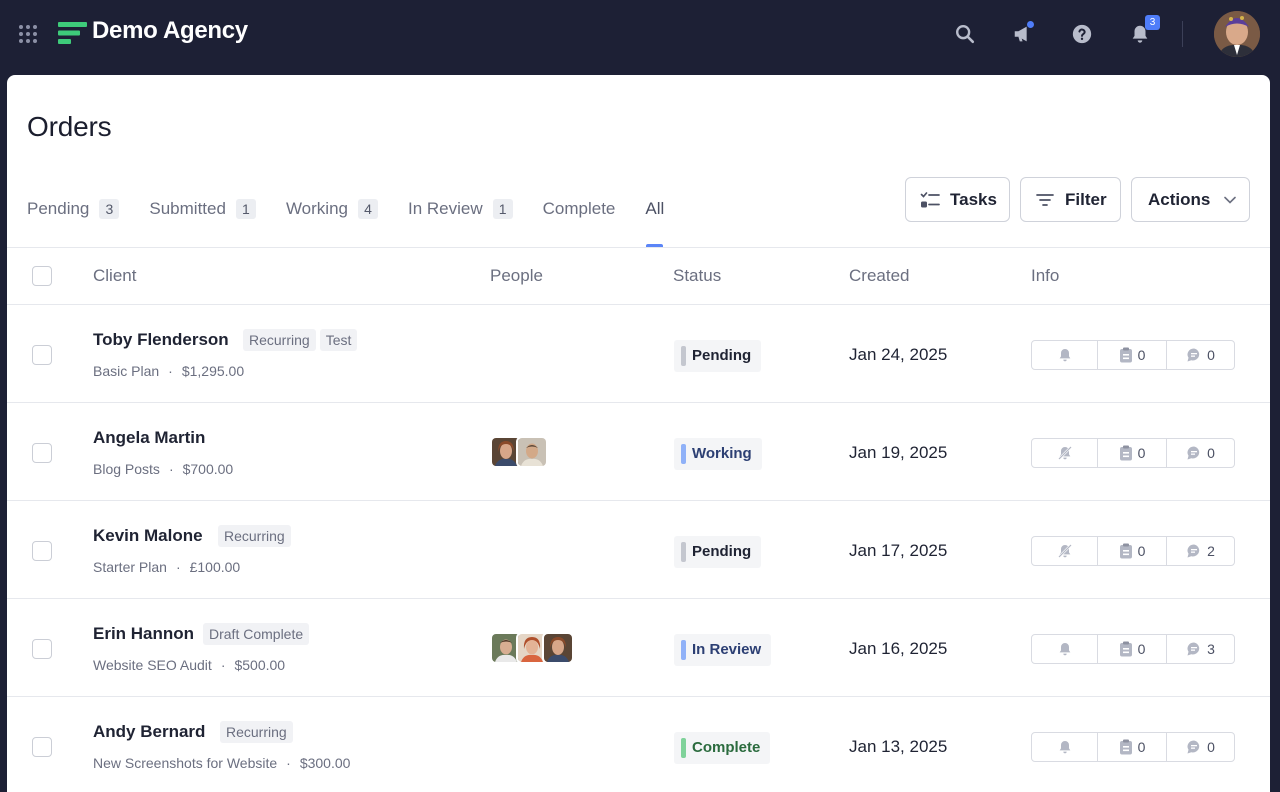  What do you see at coordinates (42, 276) in the screenshot?
I see `select-all-checkbox` at bounding box center [42, 276].